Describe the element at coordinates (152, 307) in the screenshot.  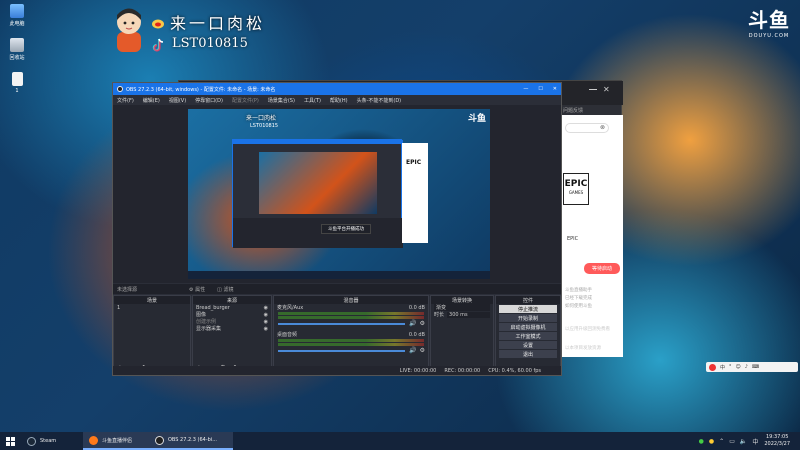
I see `scene-item: 1` at that location.